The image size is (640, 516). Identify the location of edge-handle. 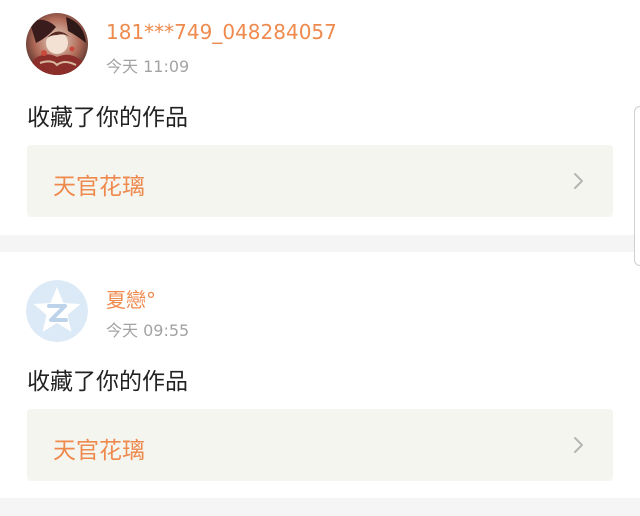
(637, 186).